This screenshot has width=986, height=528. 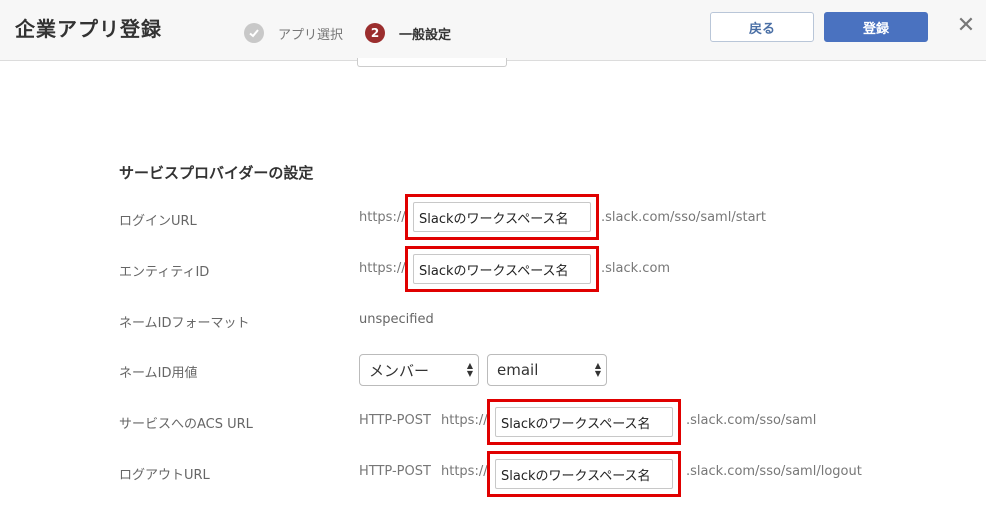 I want to click on acs-url-highlight: Slackのワークスペース名, so click(x=584, y=422).